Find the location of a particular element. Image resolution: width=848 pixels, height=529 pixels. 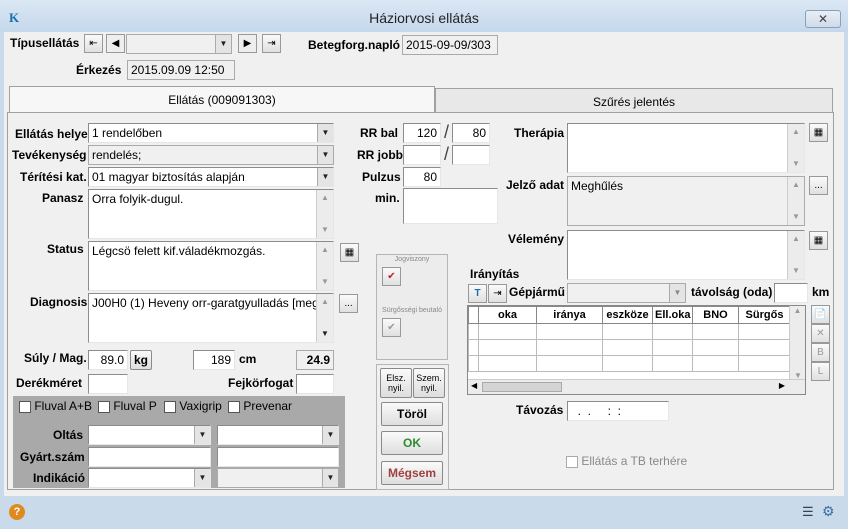

panasz-label: Panasz is located at coordinates (63, 198).